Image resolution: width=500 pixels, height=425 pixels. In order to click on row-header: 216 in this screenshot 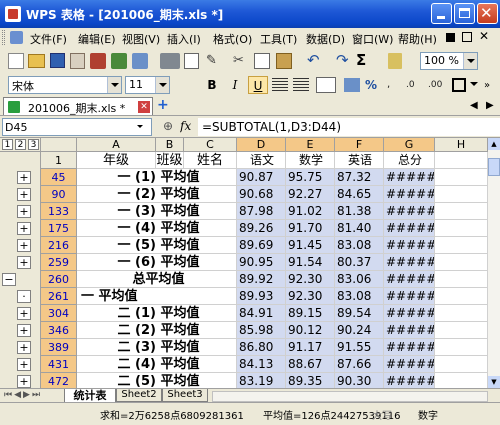, I will do `click(59, 245)`.